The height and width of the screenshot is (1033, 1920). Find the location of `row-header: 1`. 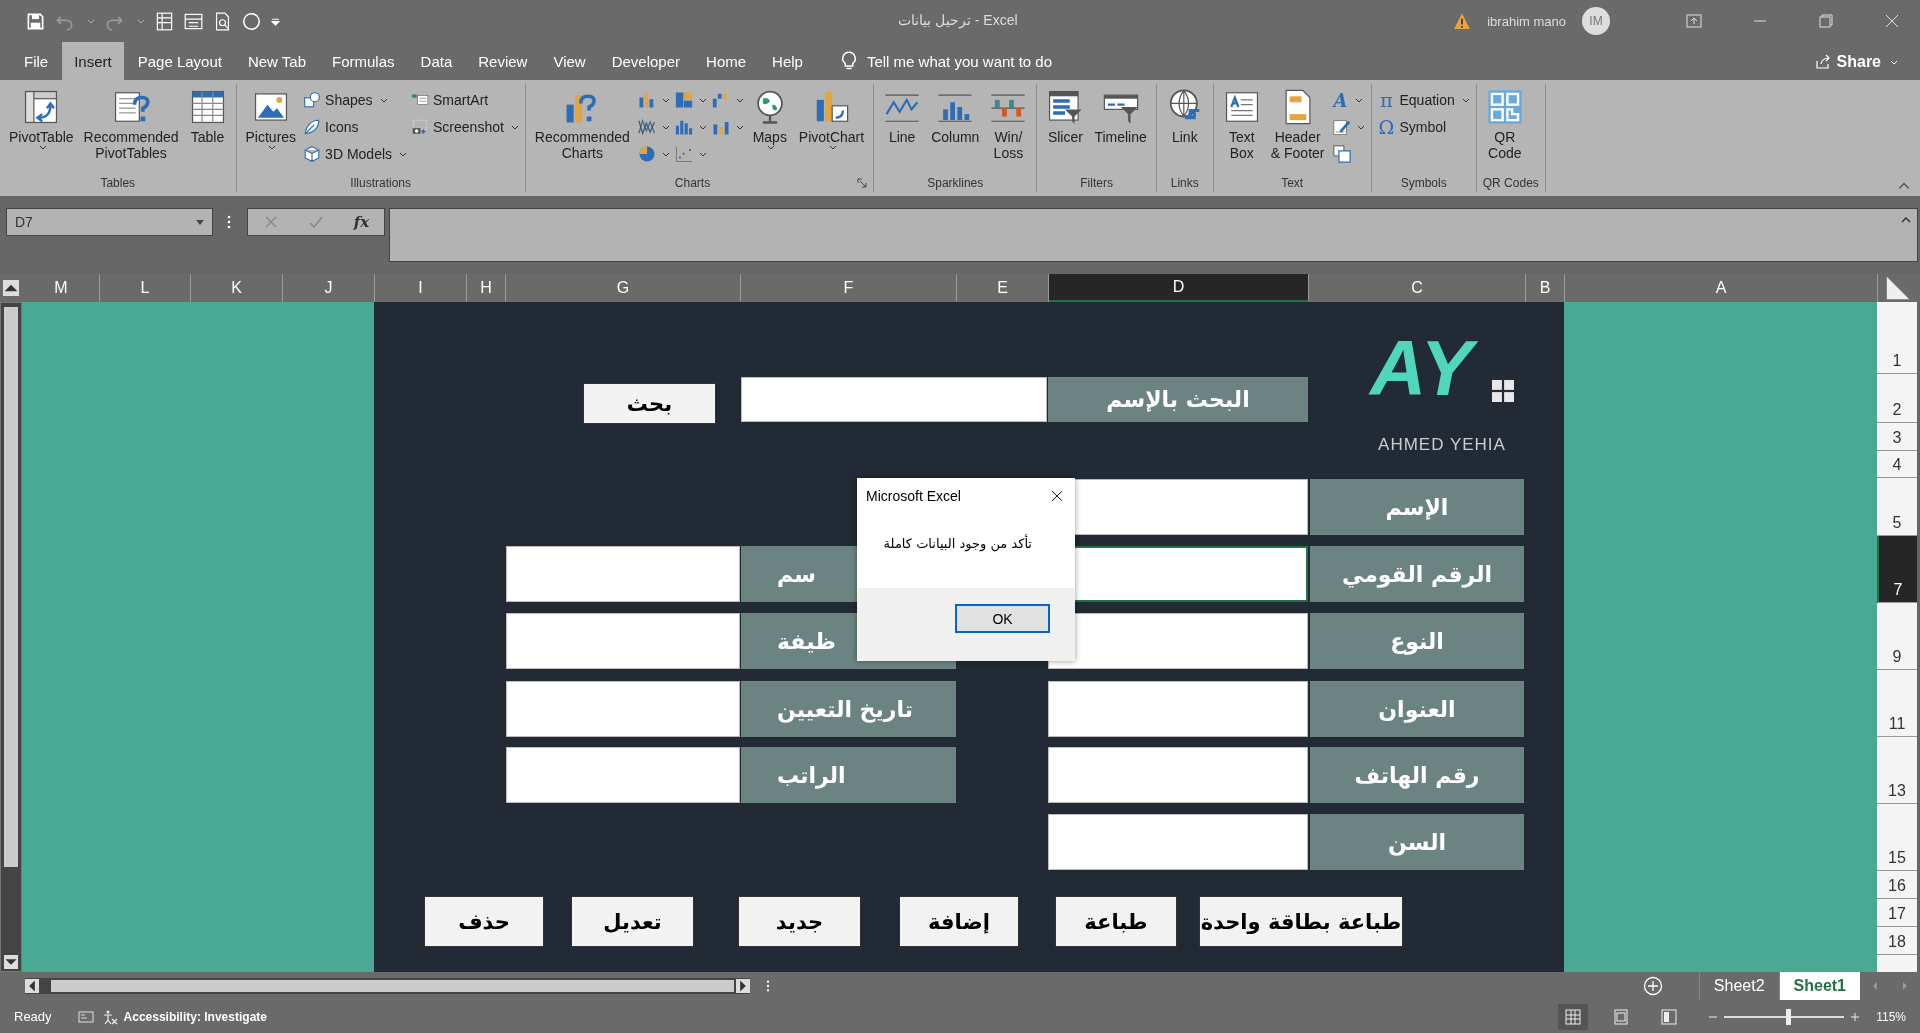

row-header: 1 is located at coordinates (1897, 338).